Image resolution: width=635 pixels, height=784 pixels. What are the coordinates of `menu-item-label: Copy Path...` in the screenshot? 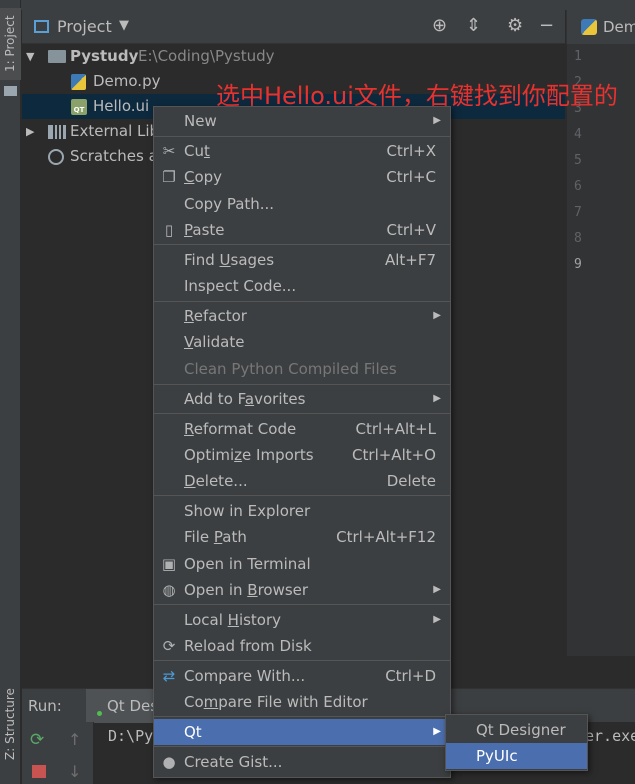 It's located at (229, 204).